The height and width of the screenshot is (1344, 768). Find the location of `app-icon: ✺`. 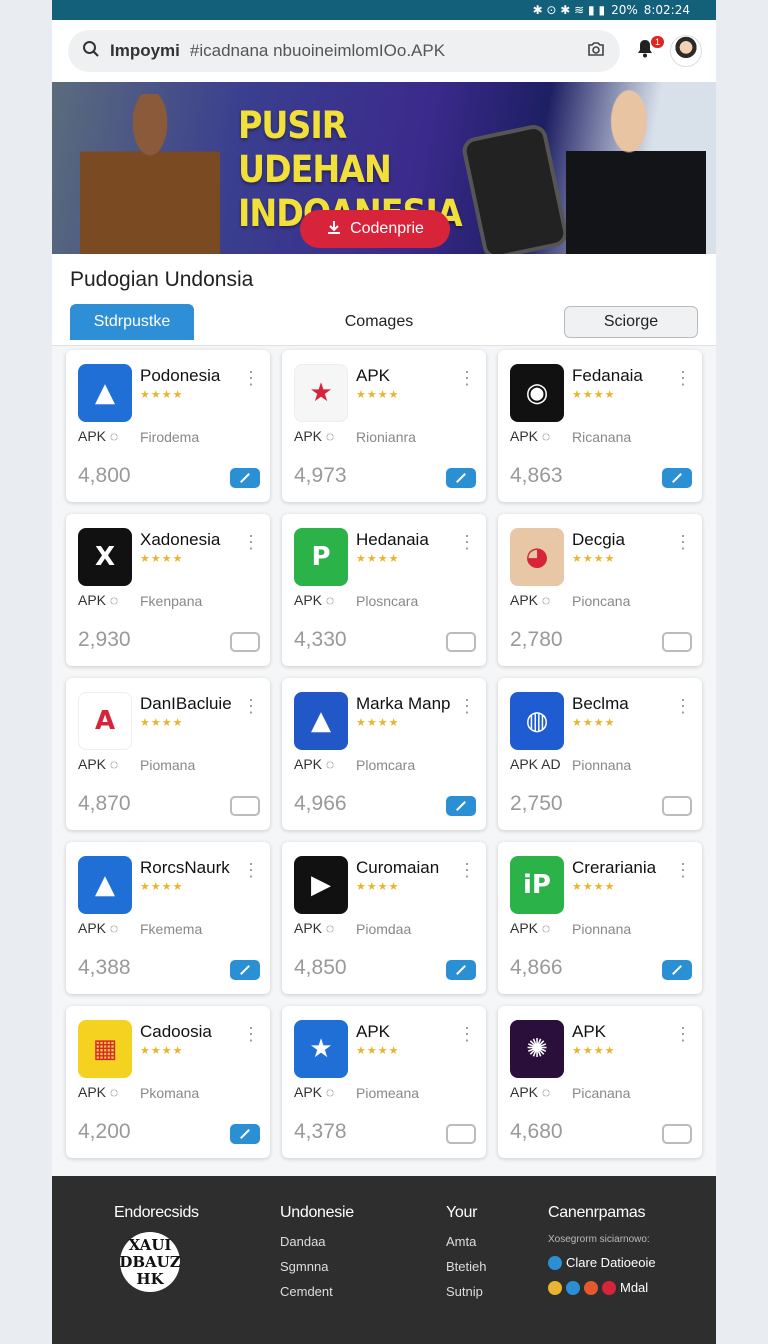

app-icon: ✺ is located at coordinates (537, 1049).